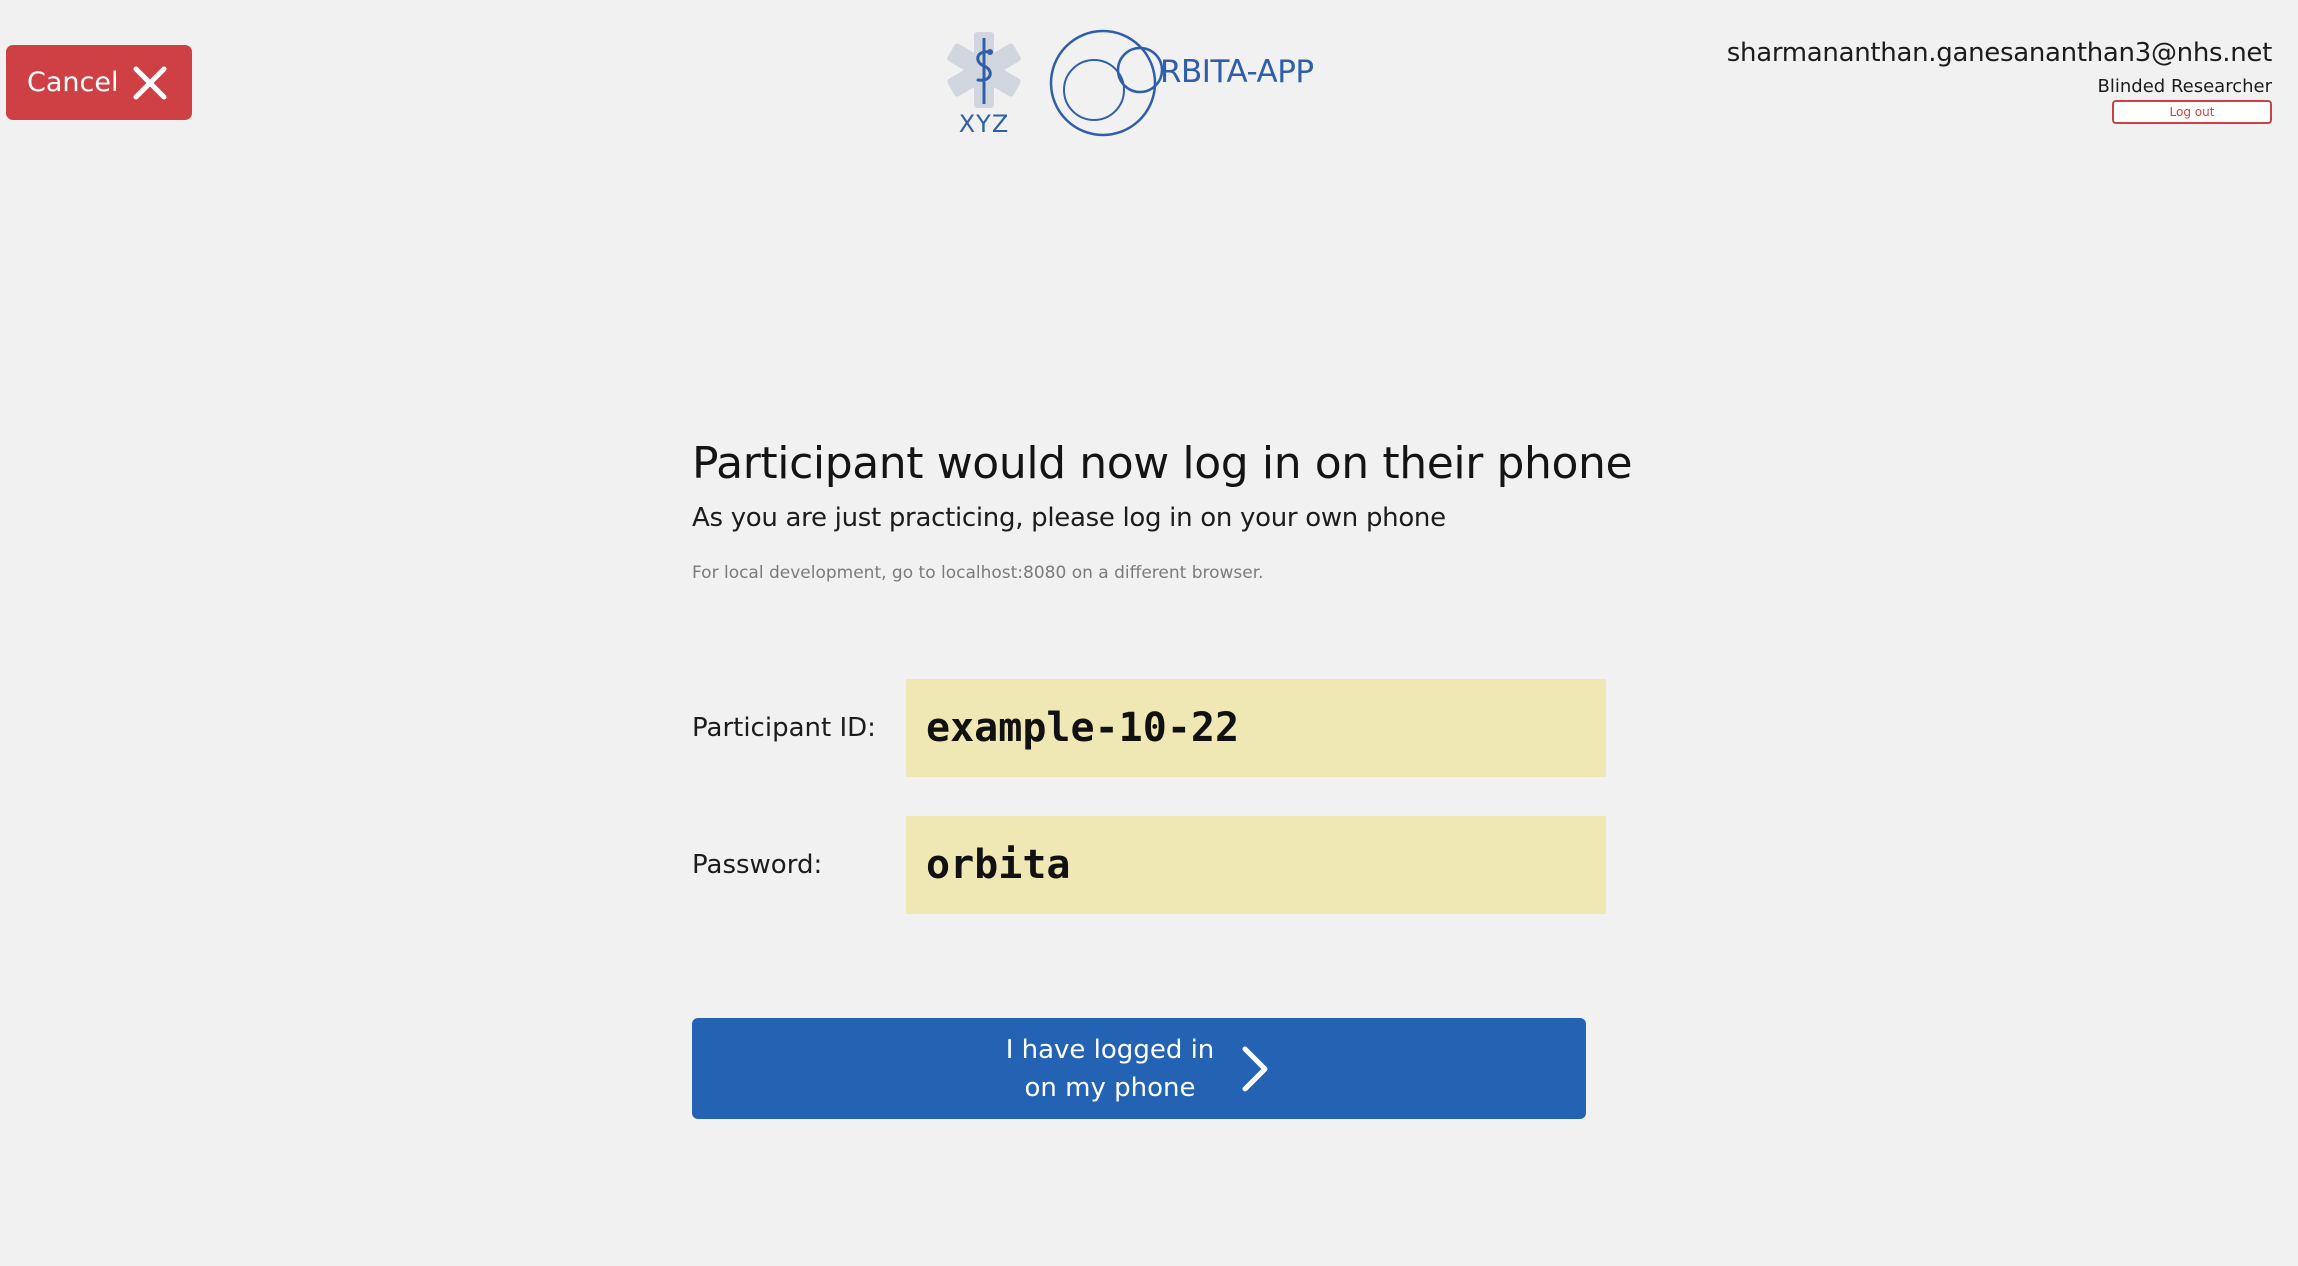 Image resolution: width=2298 pixels, height=1266 pixels. What do you see at coordinates (2192, 112) in the screenshot?
I see `logout-button: Log out` at bounding box center [2192, 112].